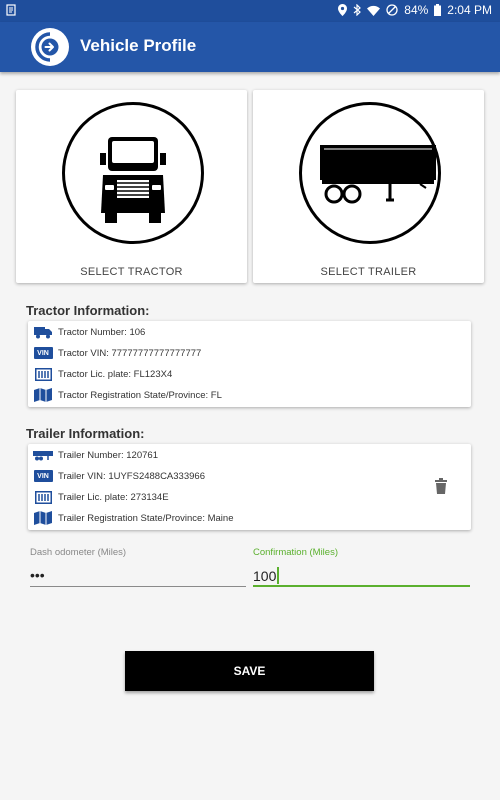 The height and width of the screenshot is (800, 500). I want to click on trailer-info-title: Trailer Information:, so click(85, 433).